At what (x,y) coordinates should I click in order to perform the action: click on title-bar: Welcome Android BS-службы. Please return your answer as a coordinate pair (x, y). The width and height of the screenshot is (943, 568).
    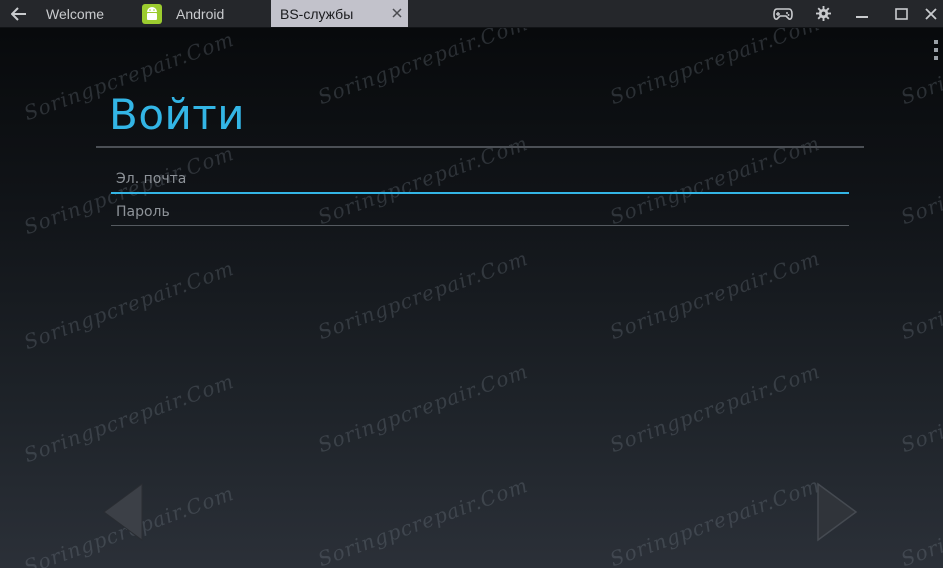
    Looking at the image, I should click on (471, 14).